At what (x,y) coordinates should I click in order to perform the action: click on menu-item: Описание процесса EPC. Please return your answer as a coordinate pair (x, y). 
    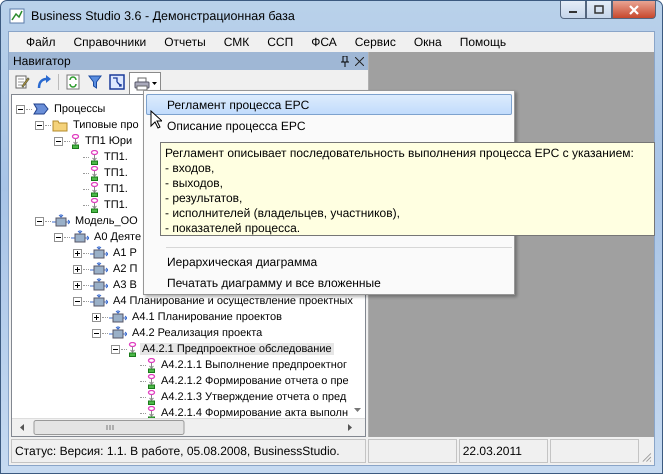
    Looking at the image, I should click on (329, 125).